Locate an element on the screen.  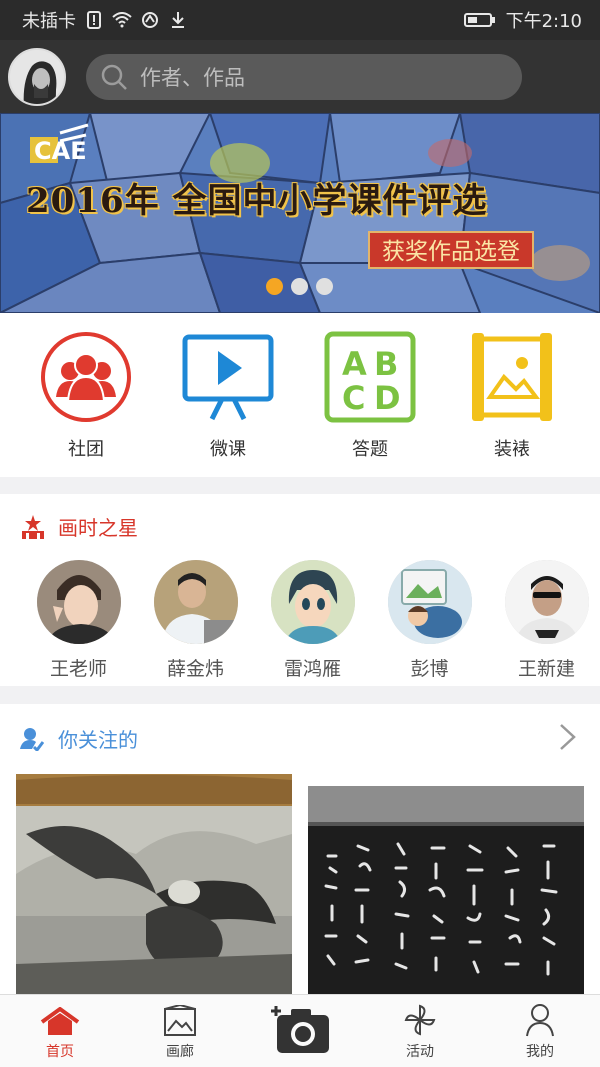
battery-icon is located at coordinates (479, 20).